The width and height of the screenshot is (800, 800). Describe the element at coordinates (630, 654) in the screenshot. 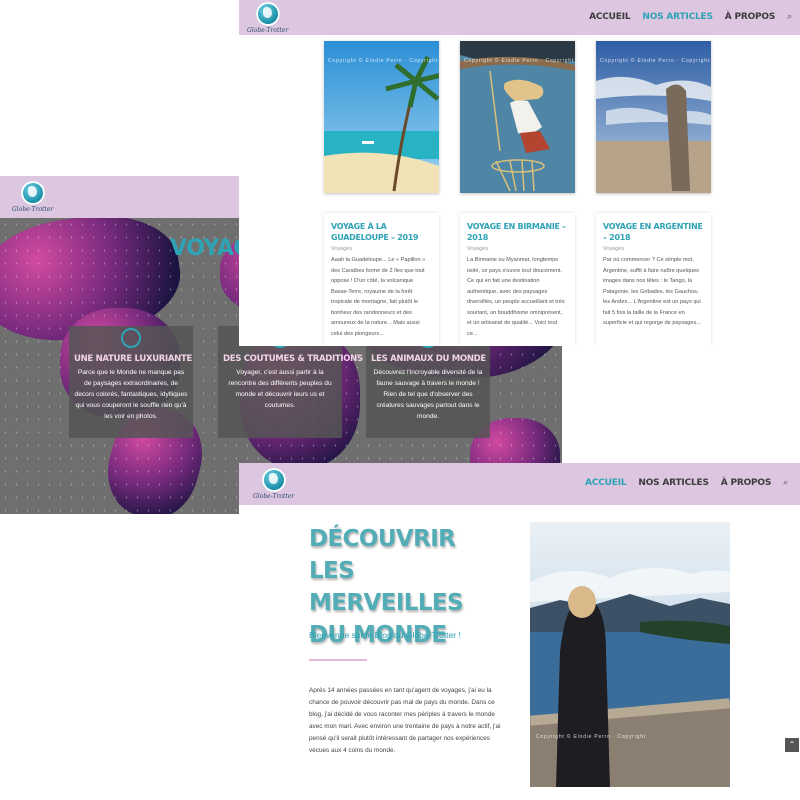

I see `author-photo: Copyright © Elodie Perro · Copyright` at that location.